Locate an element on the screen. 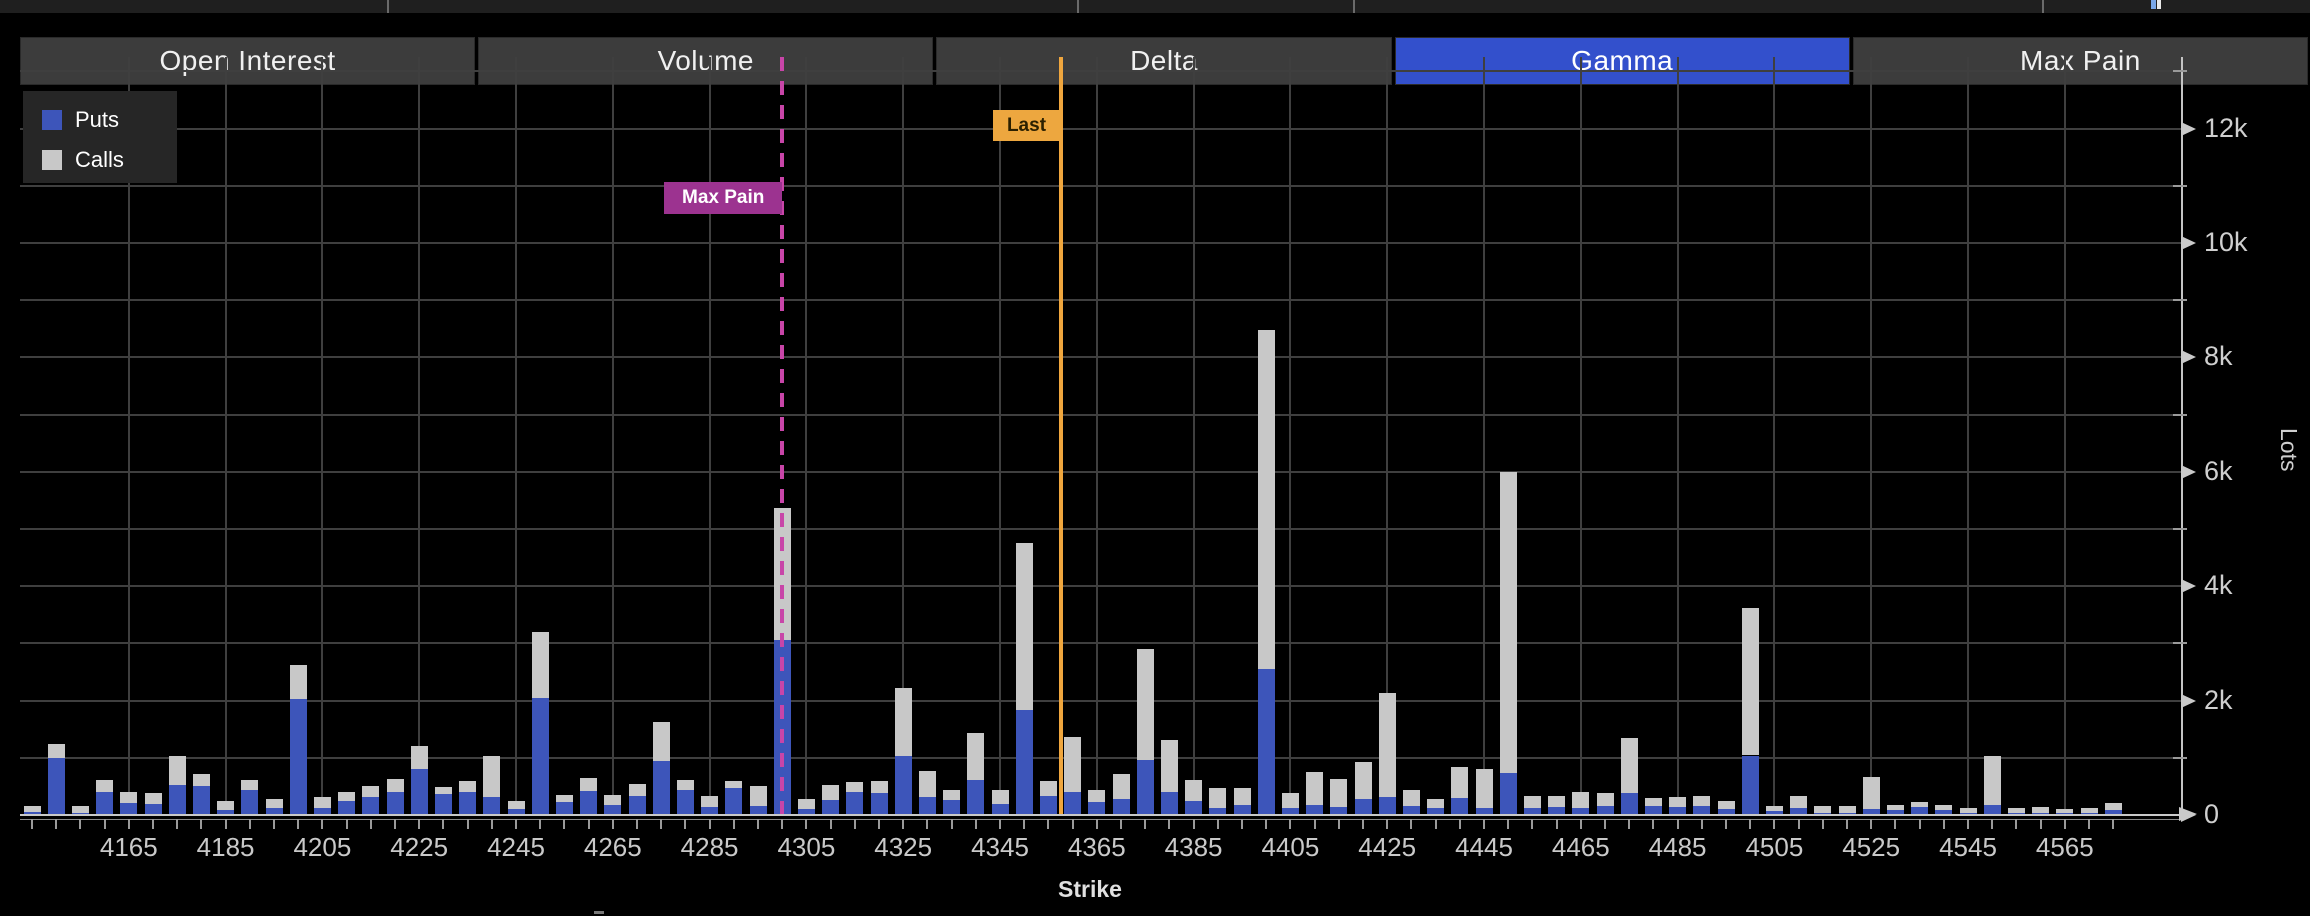 Image resolution: width=2310 pixels, height=916 pixels. y-minor-tick is located at coordinates (2180, 185).